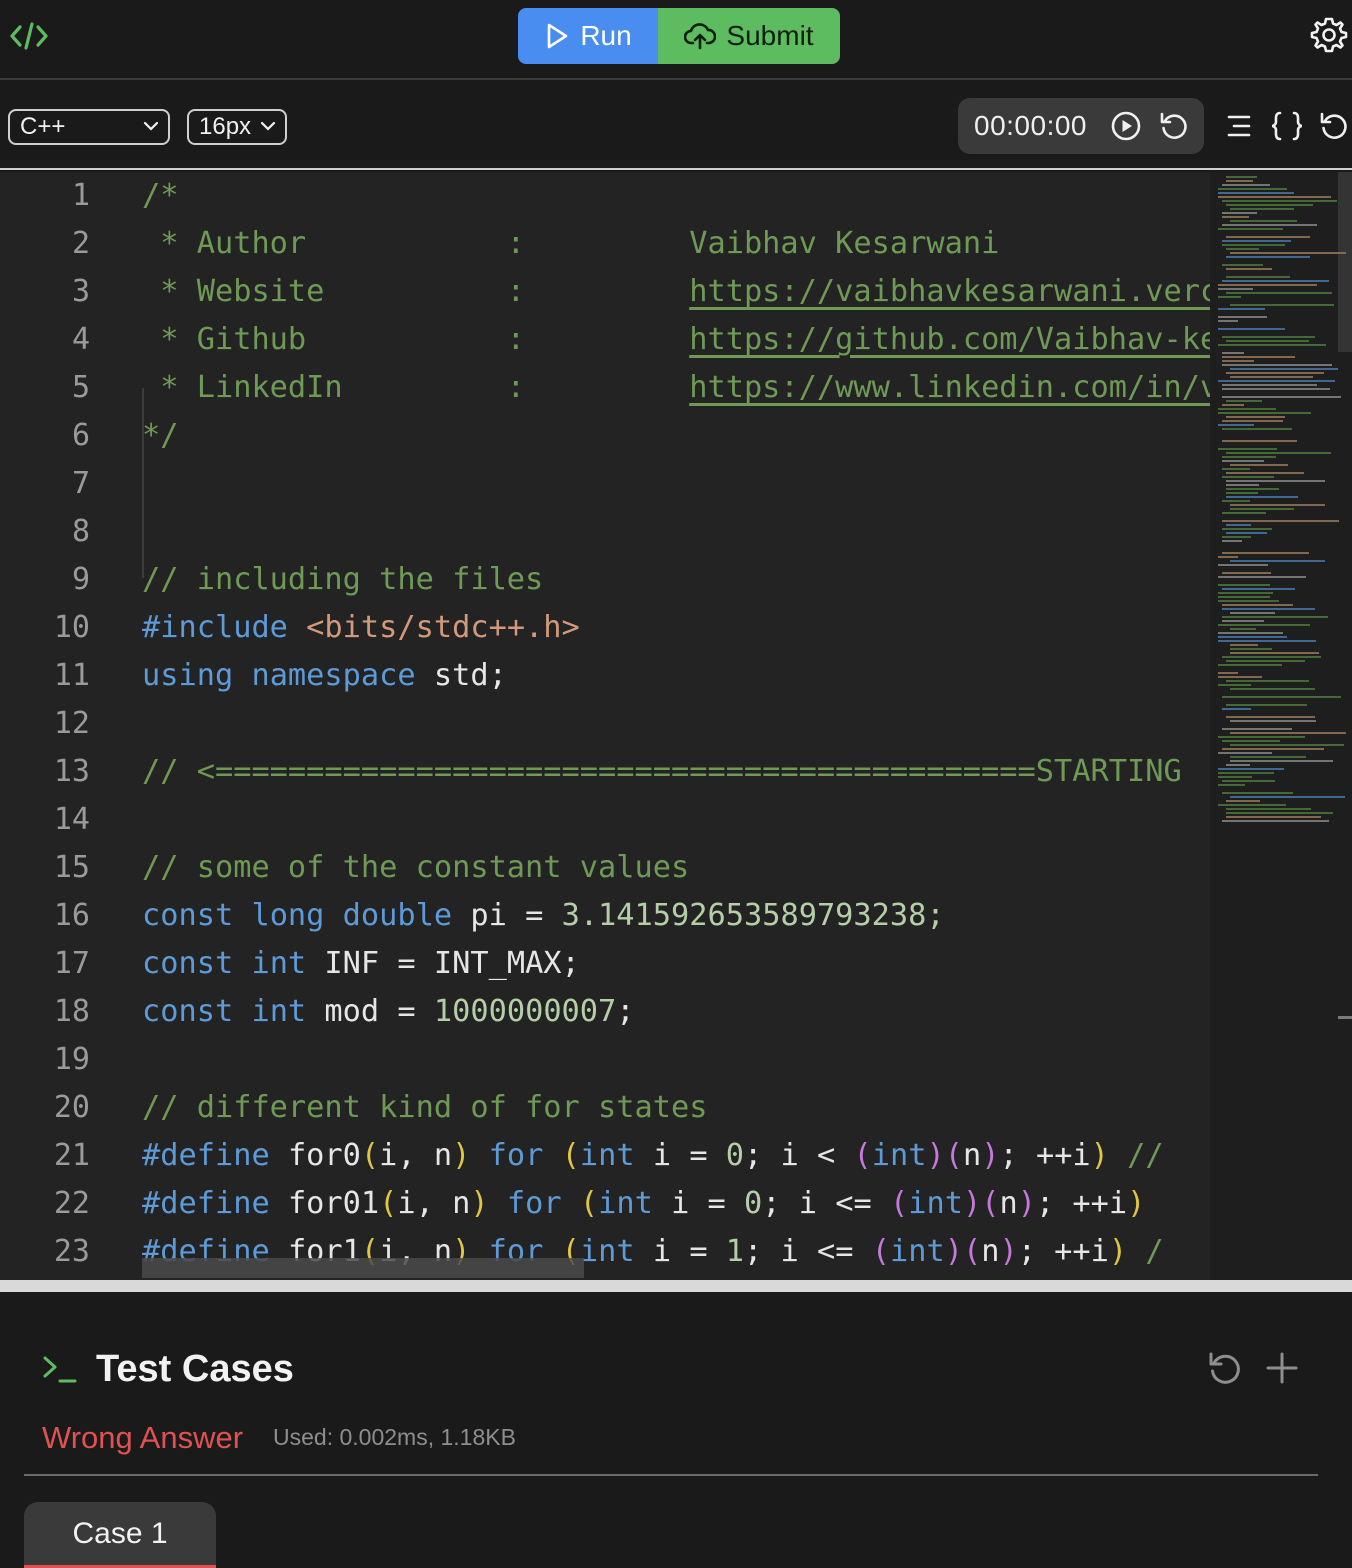 The image size is (1352, 1568). I want to click on format-lines-icon, so click(1239, 126).